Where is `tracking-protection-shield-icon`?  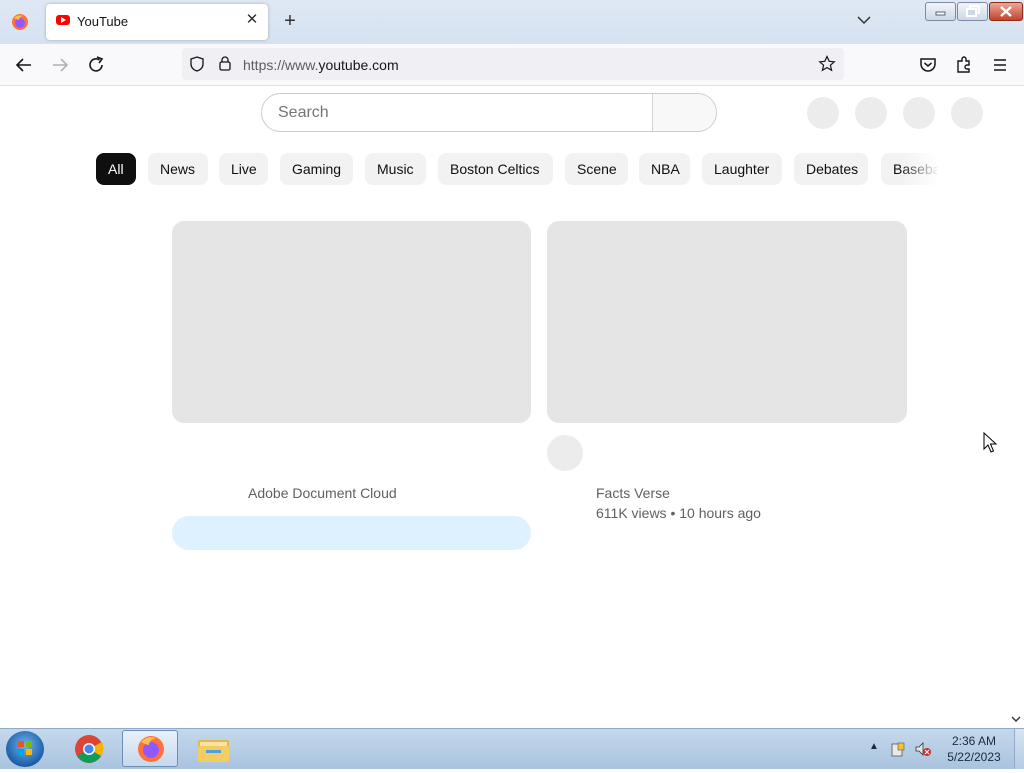
tracking-protection-shield-icon is located at coordinates (197, 64).